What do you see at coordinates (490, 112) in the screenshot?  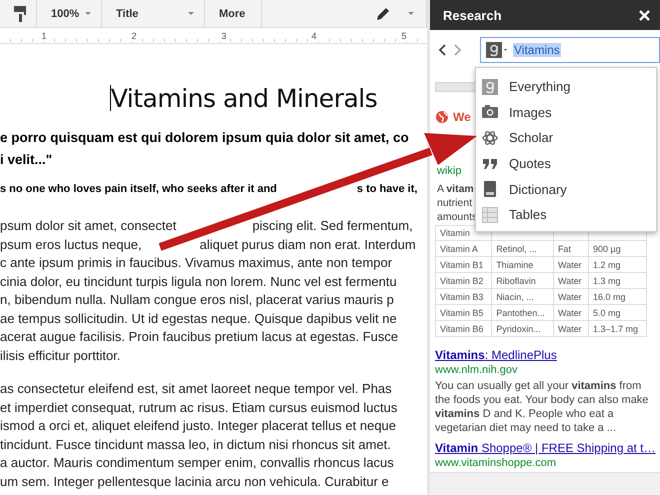 I see `camera-icon` at bounding box center [490, 112].